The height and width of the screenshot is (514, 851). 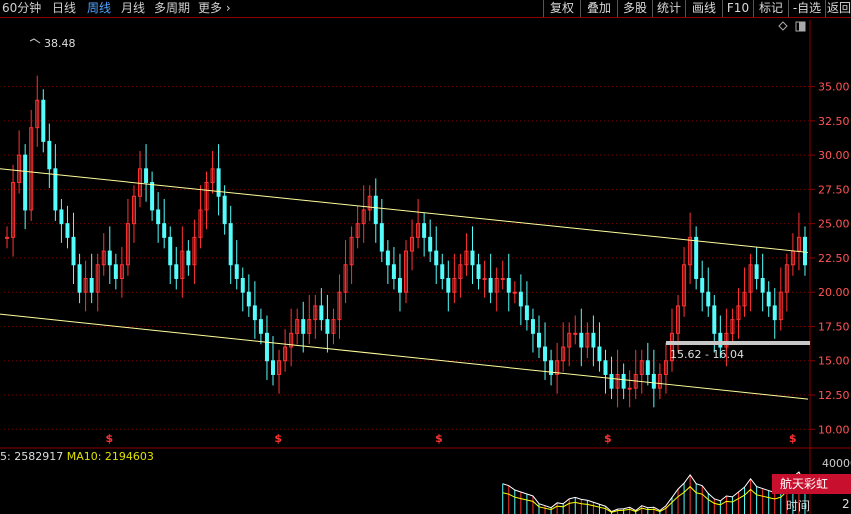 What do you see at coordinates (738, 343) in the screenshot?
I see `range-box` at bounding box center [738, 343].